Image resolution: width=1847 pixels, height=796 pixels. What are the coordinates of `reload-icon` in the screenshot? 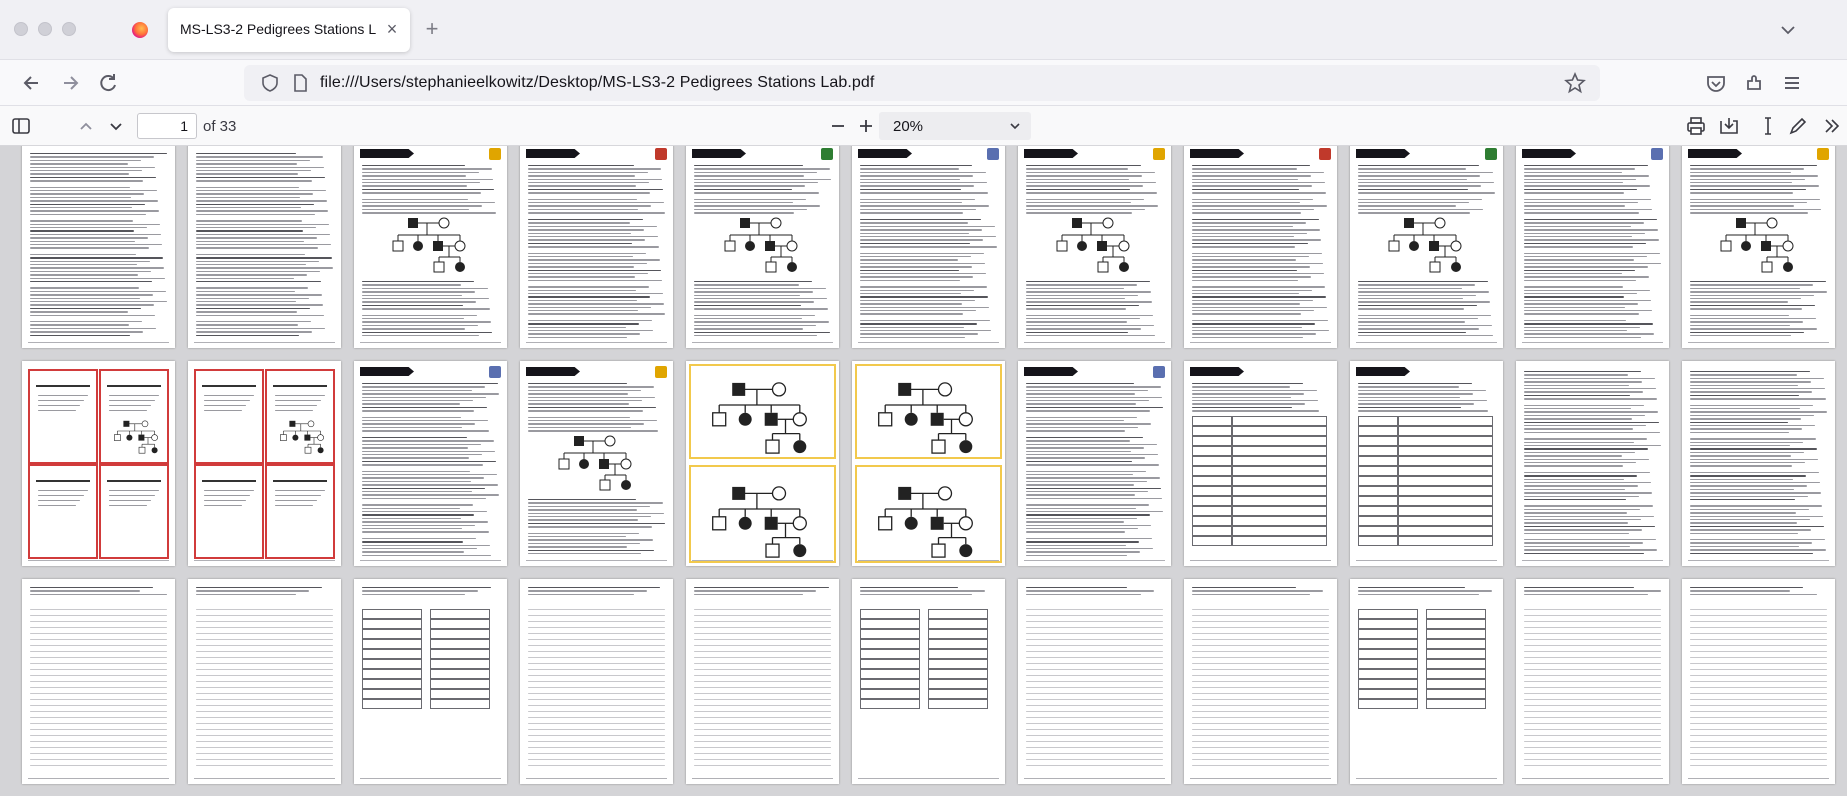 It's located at (108, 83).